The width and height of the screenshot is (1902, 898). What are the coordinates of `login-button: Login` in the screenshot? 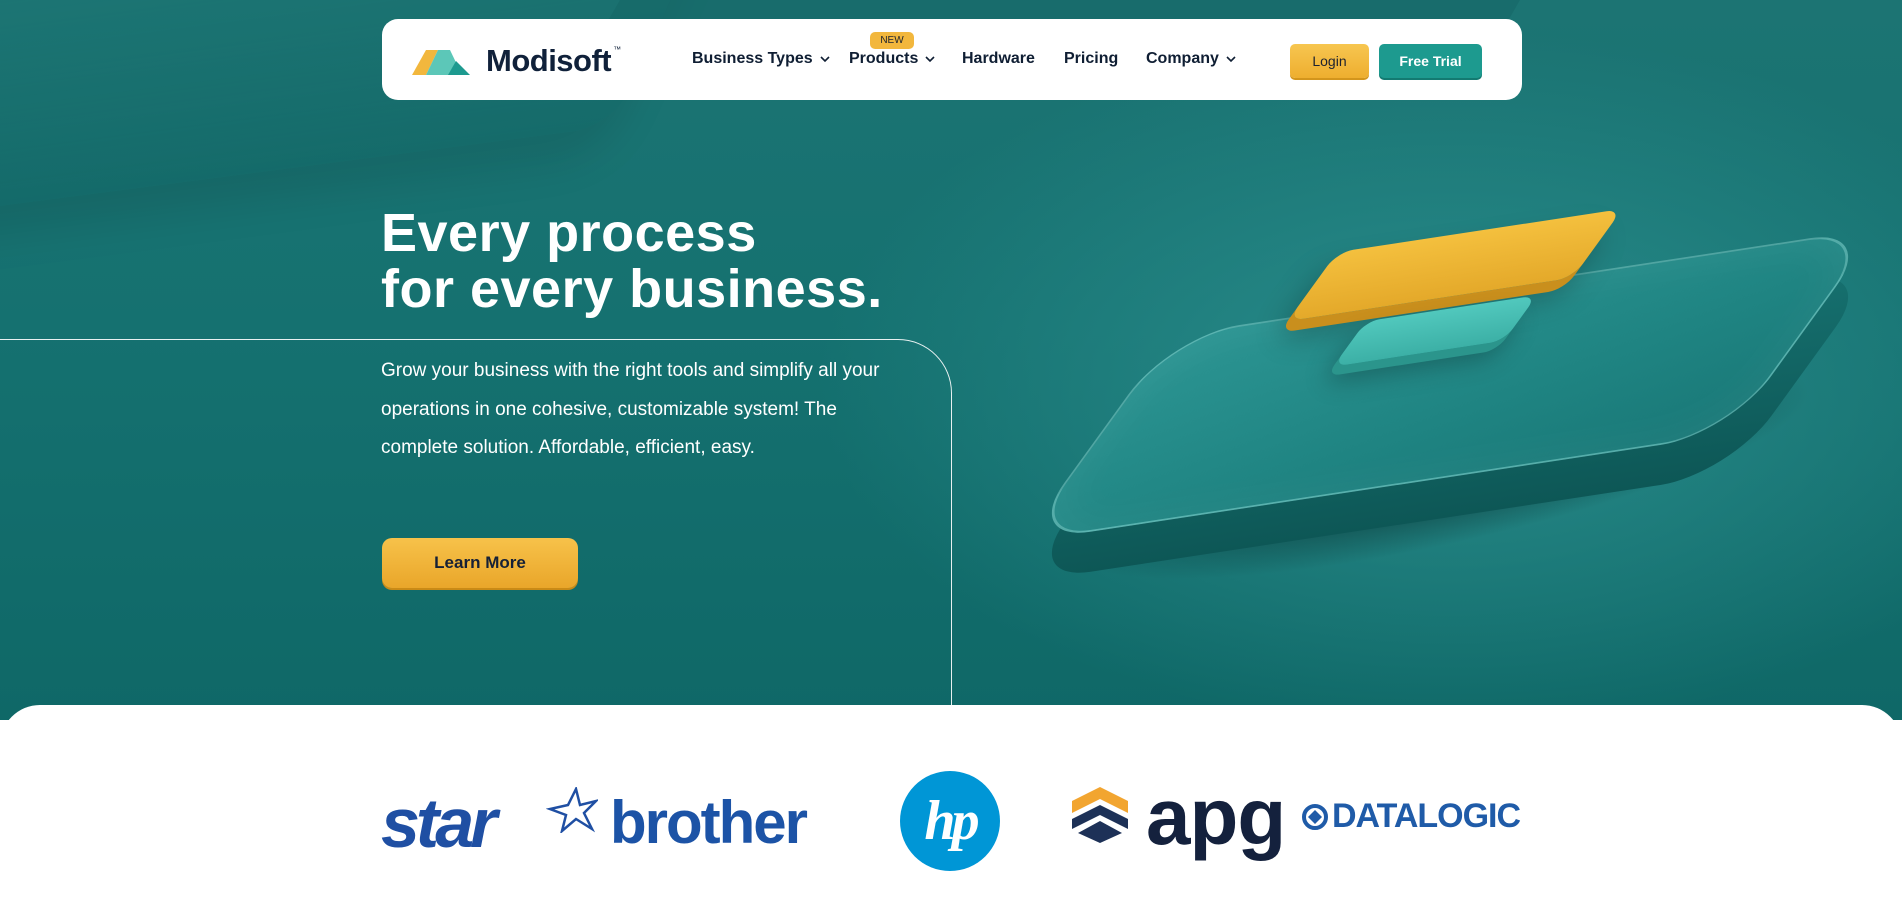 It's located at (1329, 61).